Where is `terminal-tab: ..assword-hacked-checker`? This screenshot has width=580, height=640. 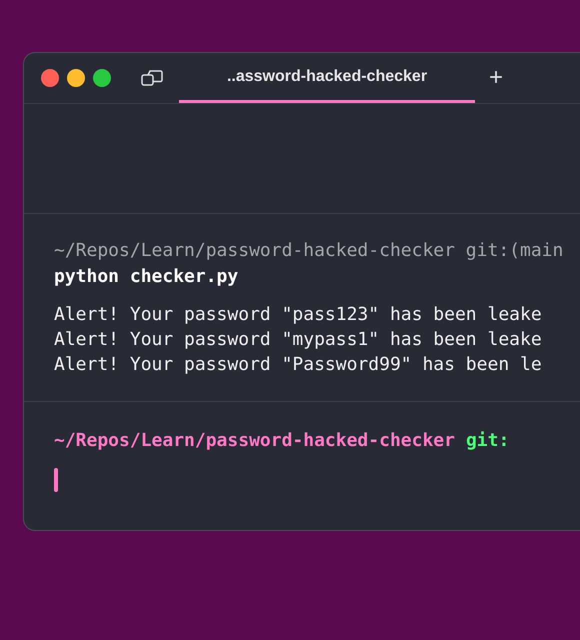
terminal-tab: ..assword-hacked-checker is located at coordinates (327, 78).